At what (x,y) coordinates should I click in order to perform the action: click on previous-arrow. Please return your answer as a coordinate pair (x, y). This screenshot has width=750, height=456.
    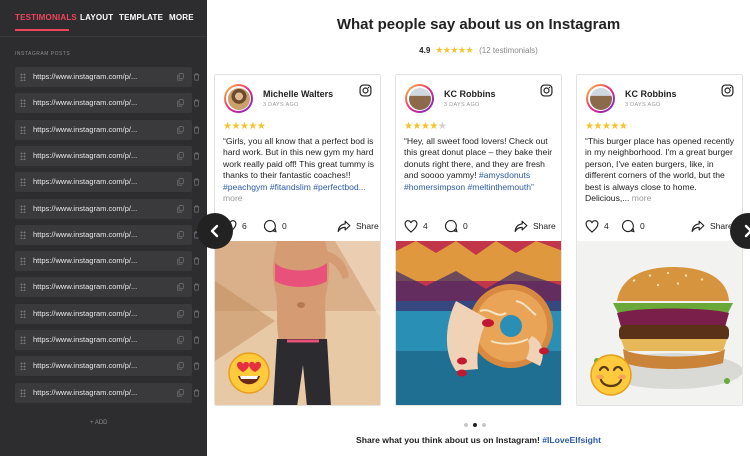
    Looking at the image, I should click on (215, 231).